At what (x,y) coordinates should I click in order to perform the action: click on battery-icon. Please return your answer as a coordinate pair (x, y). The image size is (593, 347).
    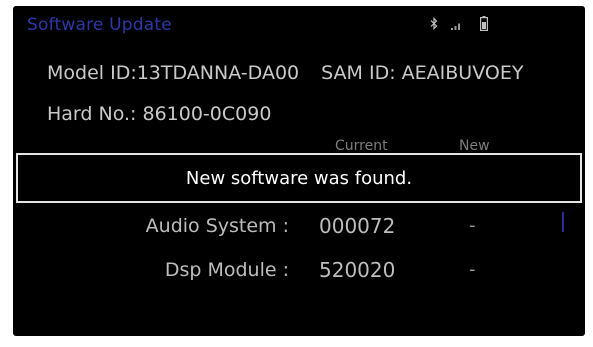
    Looking at the image, I should click on (484, 23).